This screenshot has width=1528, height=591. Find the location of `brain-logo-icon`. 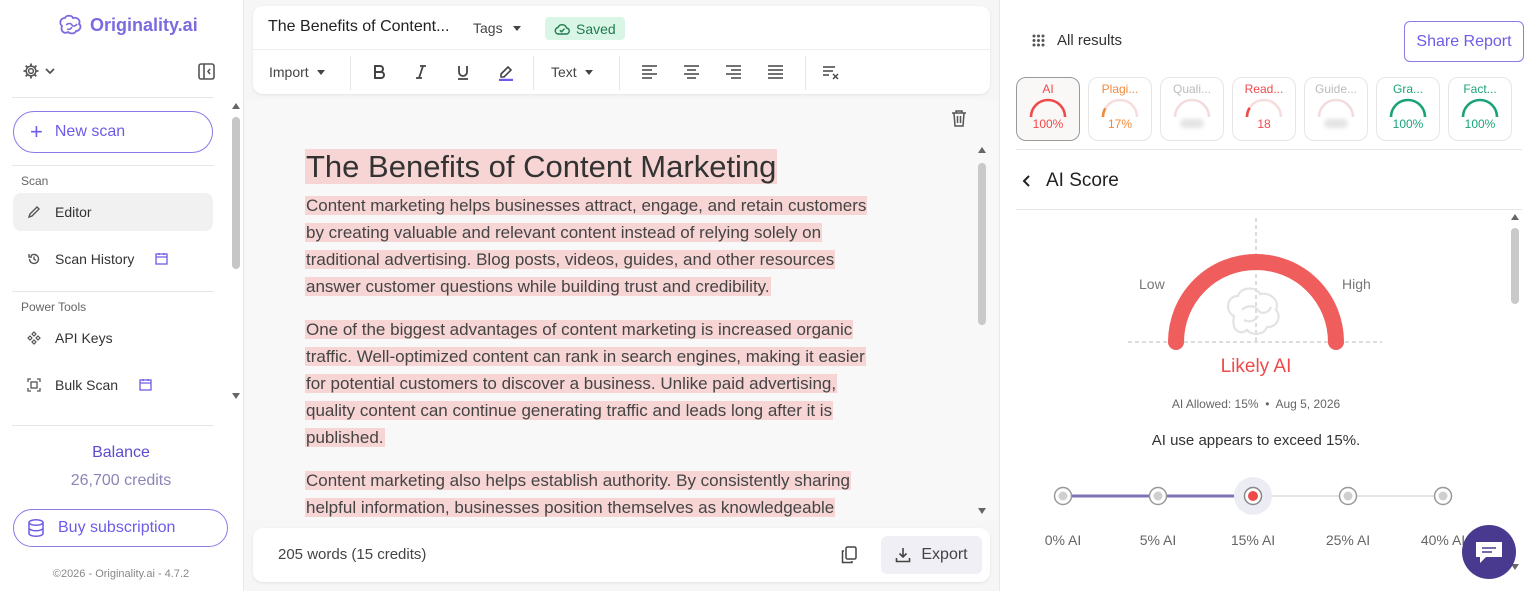

brain-logo-icon is located at coordinates (70, 24).